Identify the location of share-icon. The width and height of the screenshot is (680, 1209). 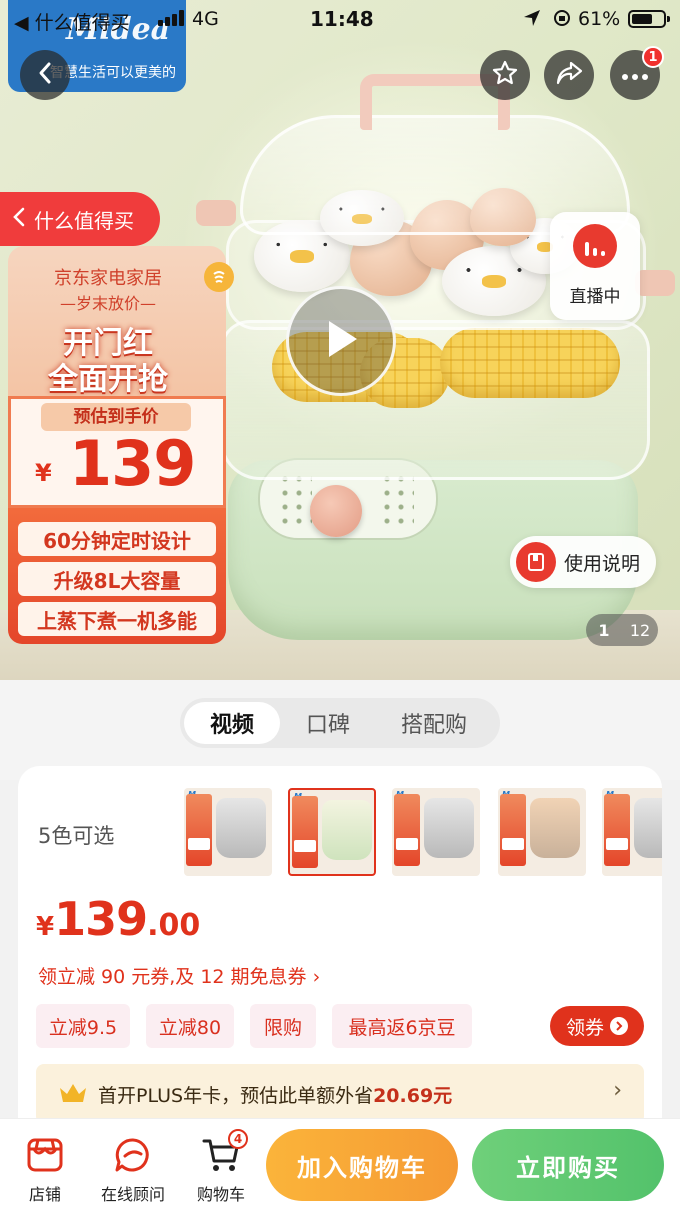
(569, 75).